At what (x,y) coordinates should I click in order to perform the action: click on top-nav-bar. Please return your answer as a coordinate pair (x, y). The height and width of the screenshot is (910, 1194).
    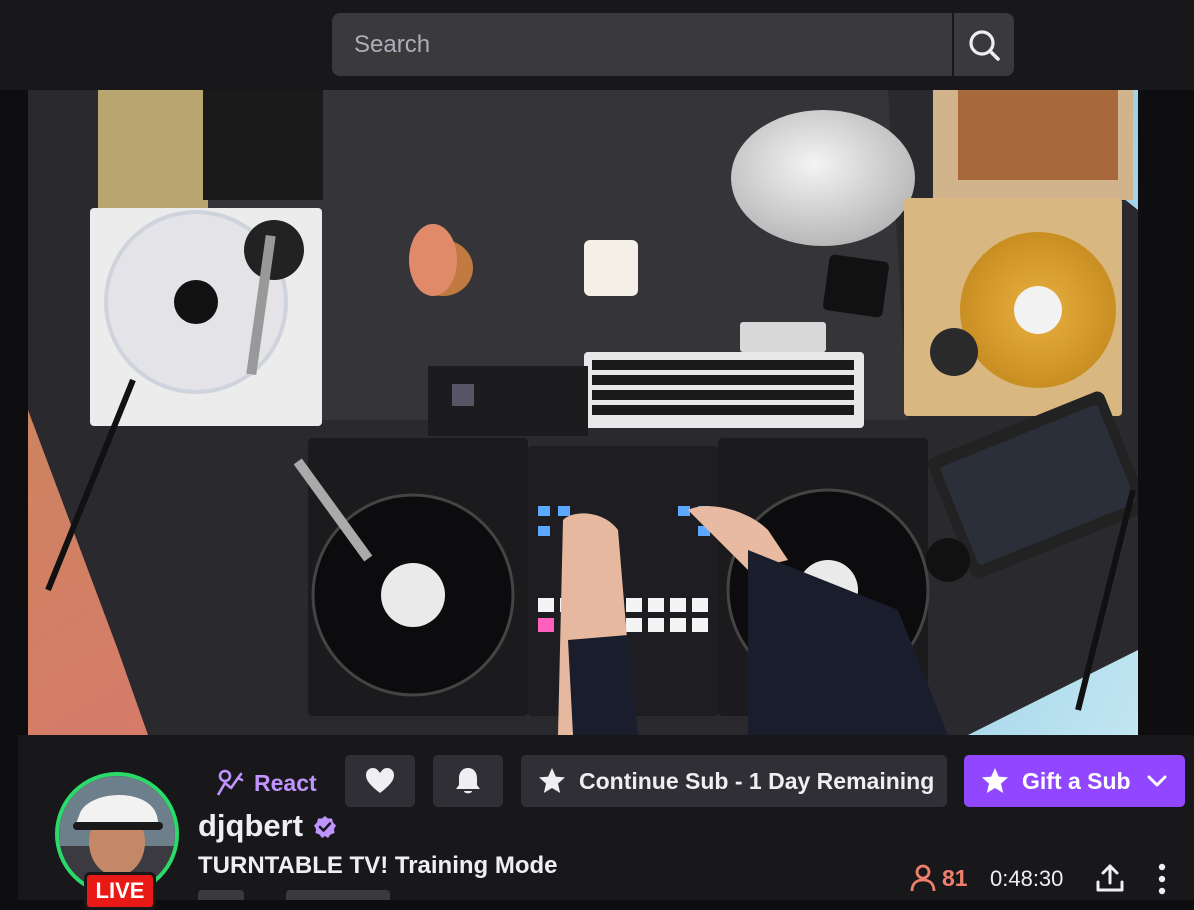
    Looking at the image, I should click on (597, 45).